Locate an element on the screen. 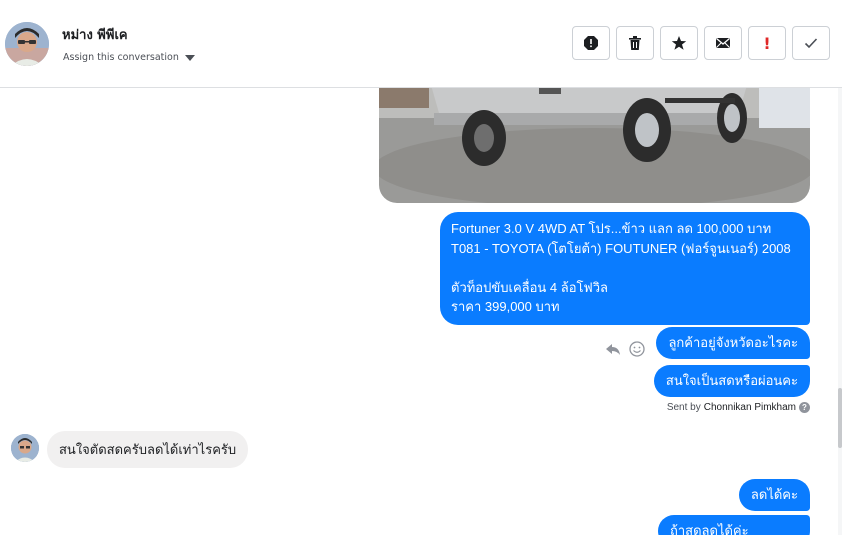  contact-name: หม่าง พีพีเค is located at coordinates (95, 35).